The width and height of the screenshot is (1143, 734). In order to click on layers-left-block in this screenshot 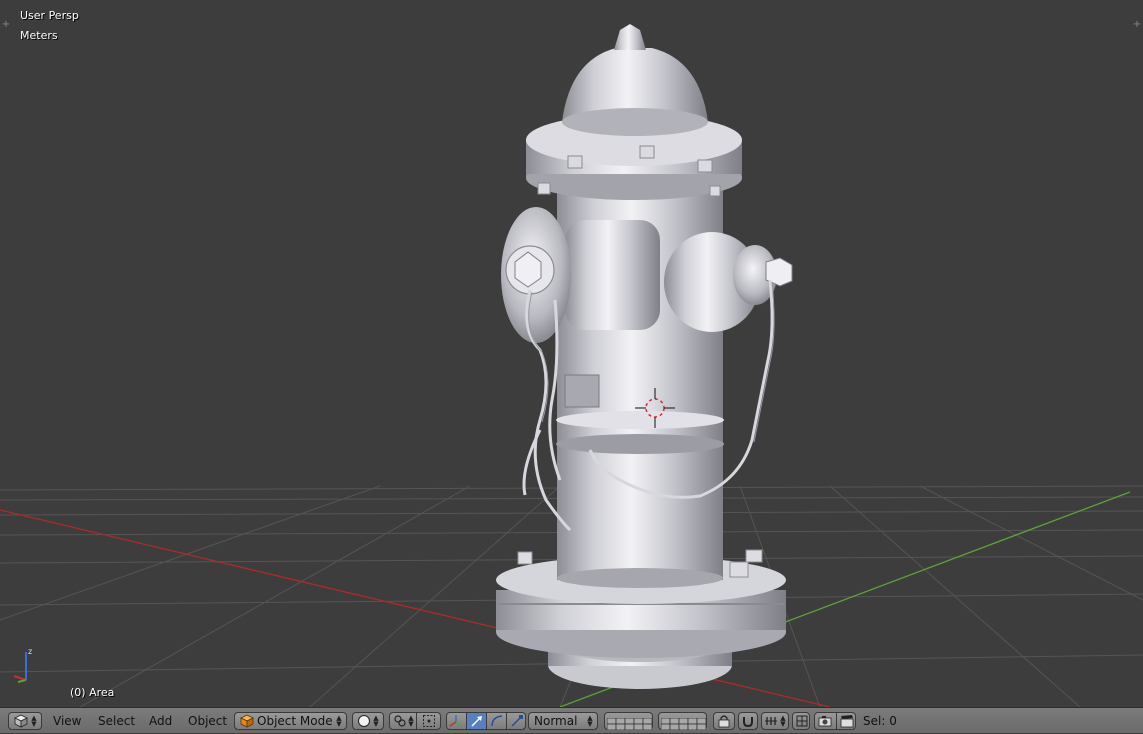, I will do `click(628, 721)`.